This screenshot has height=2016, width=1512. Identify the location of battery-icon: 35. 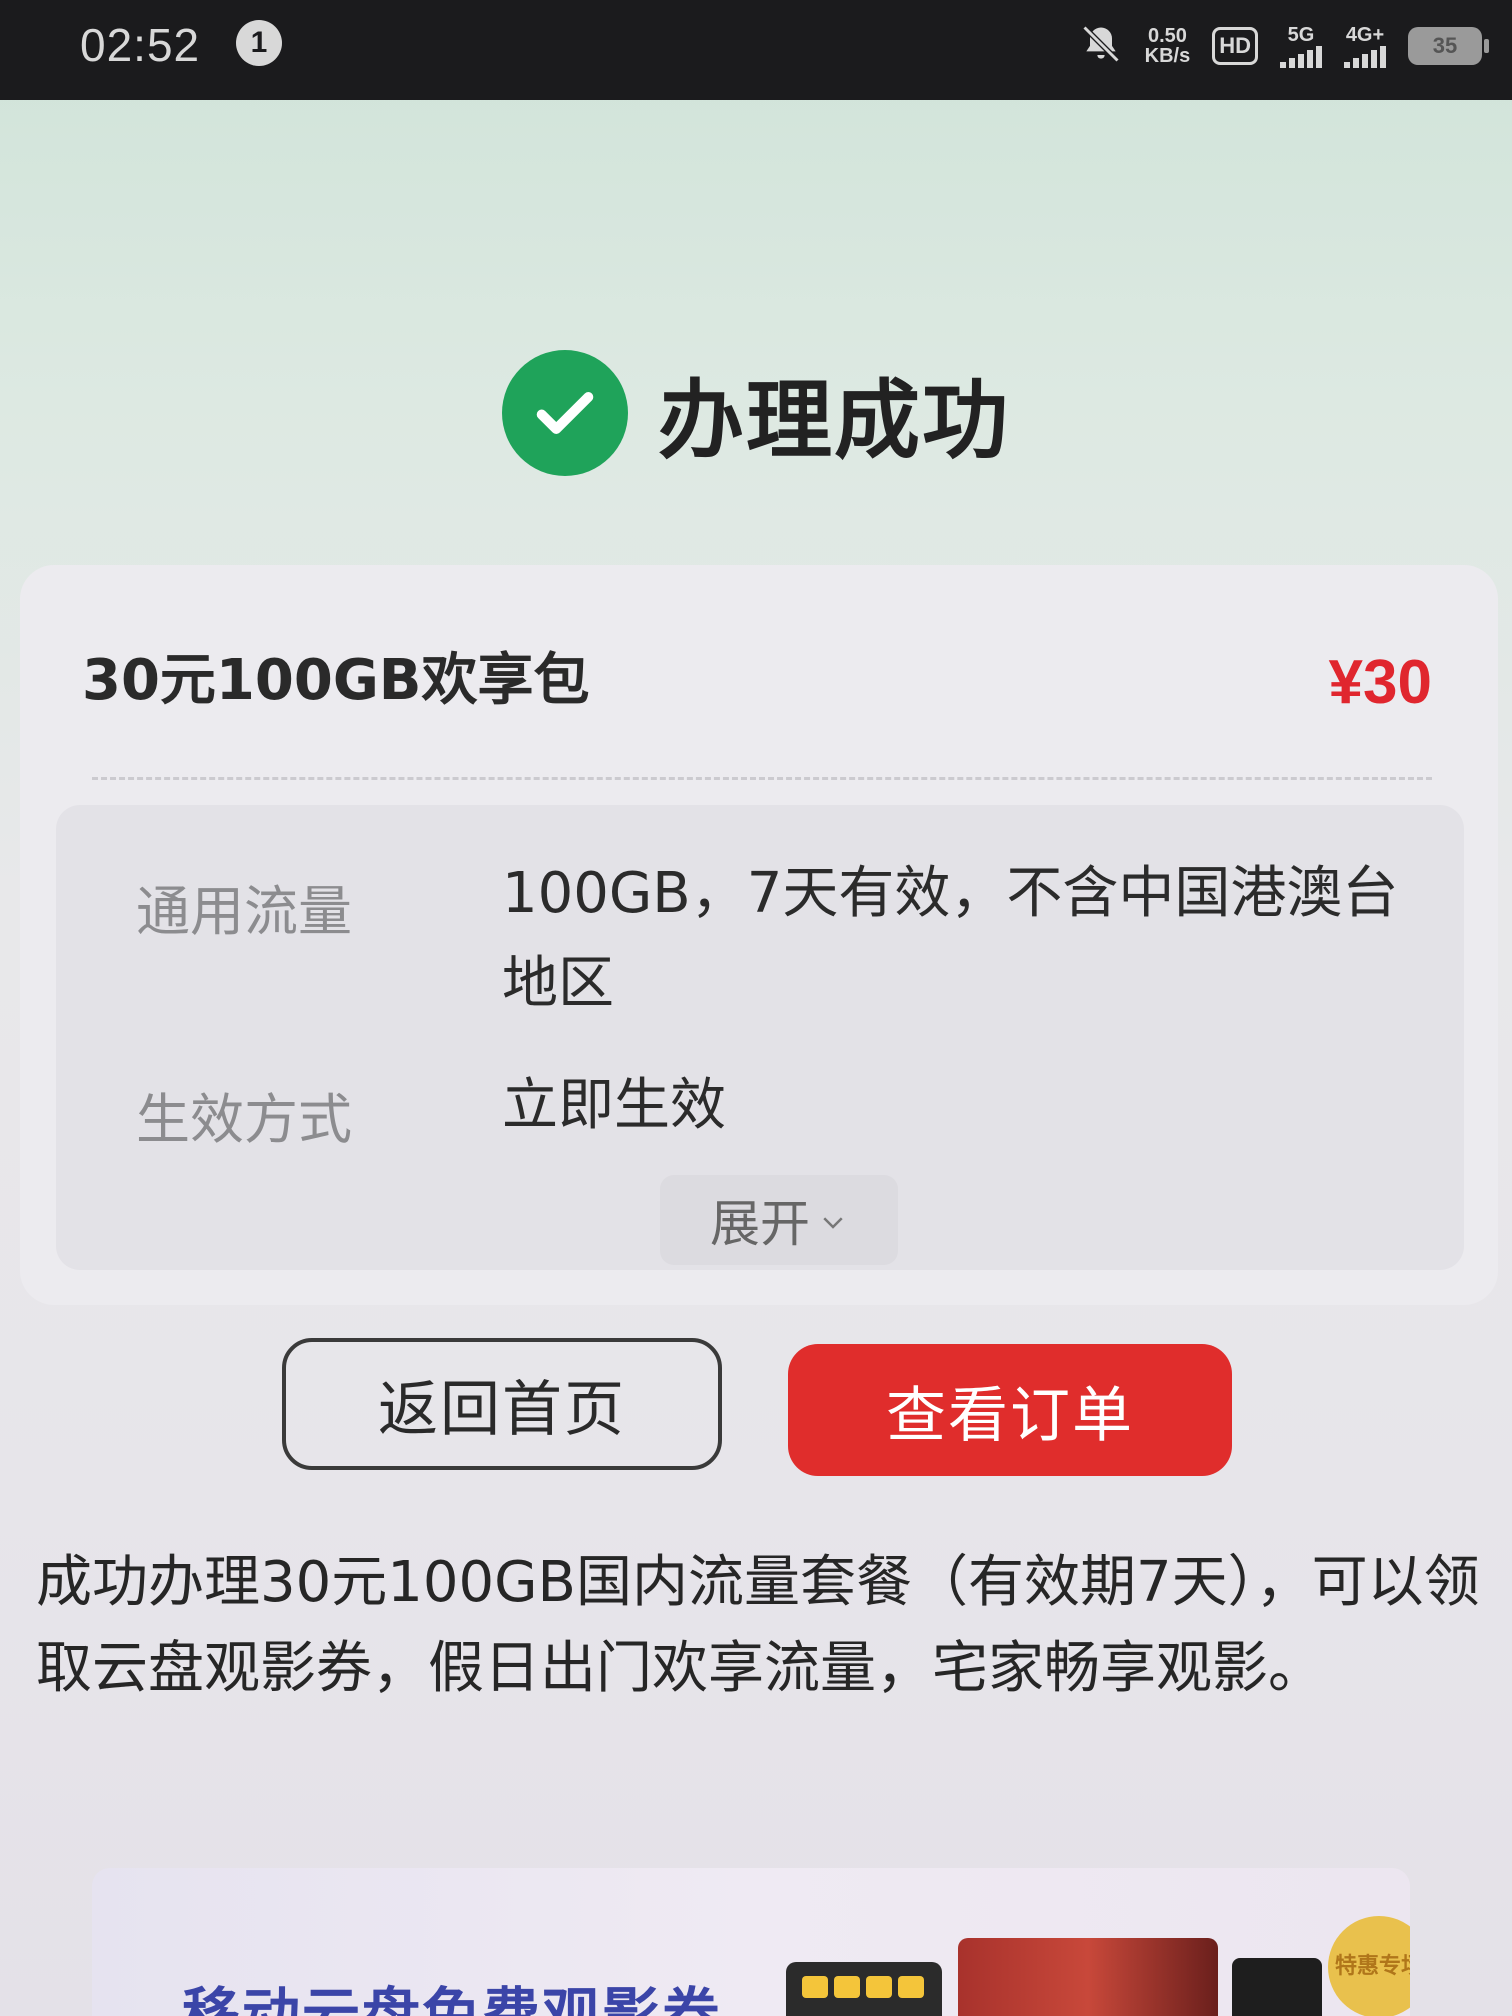
(1448, 46).